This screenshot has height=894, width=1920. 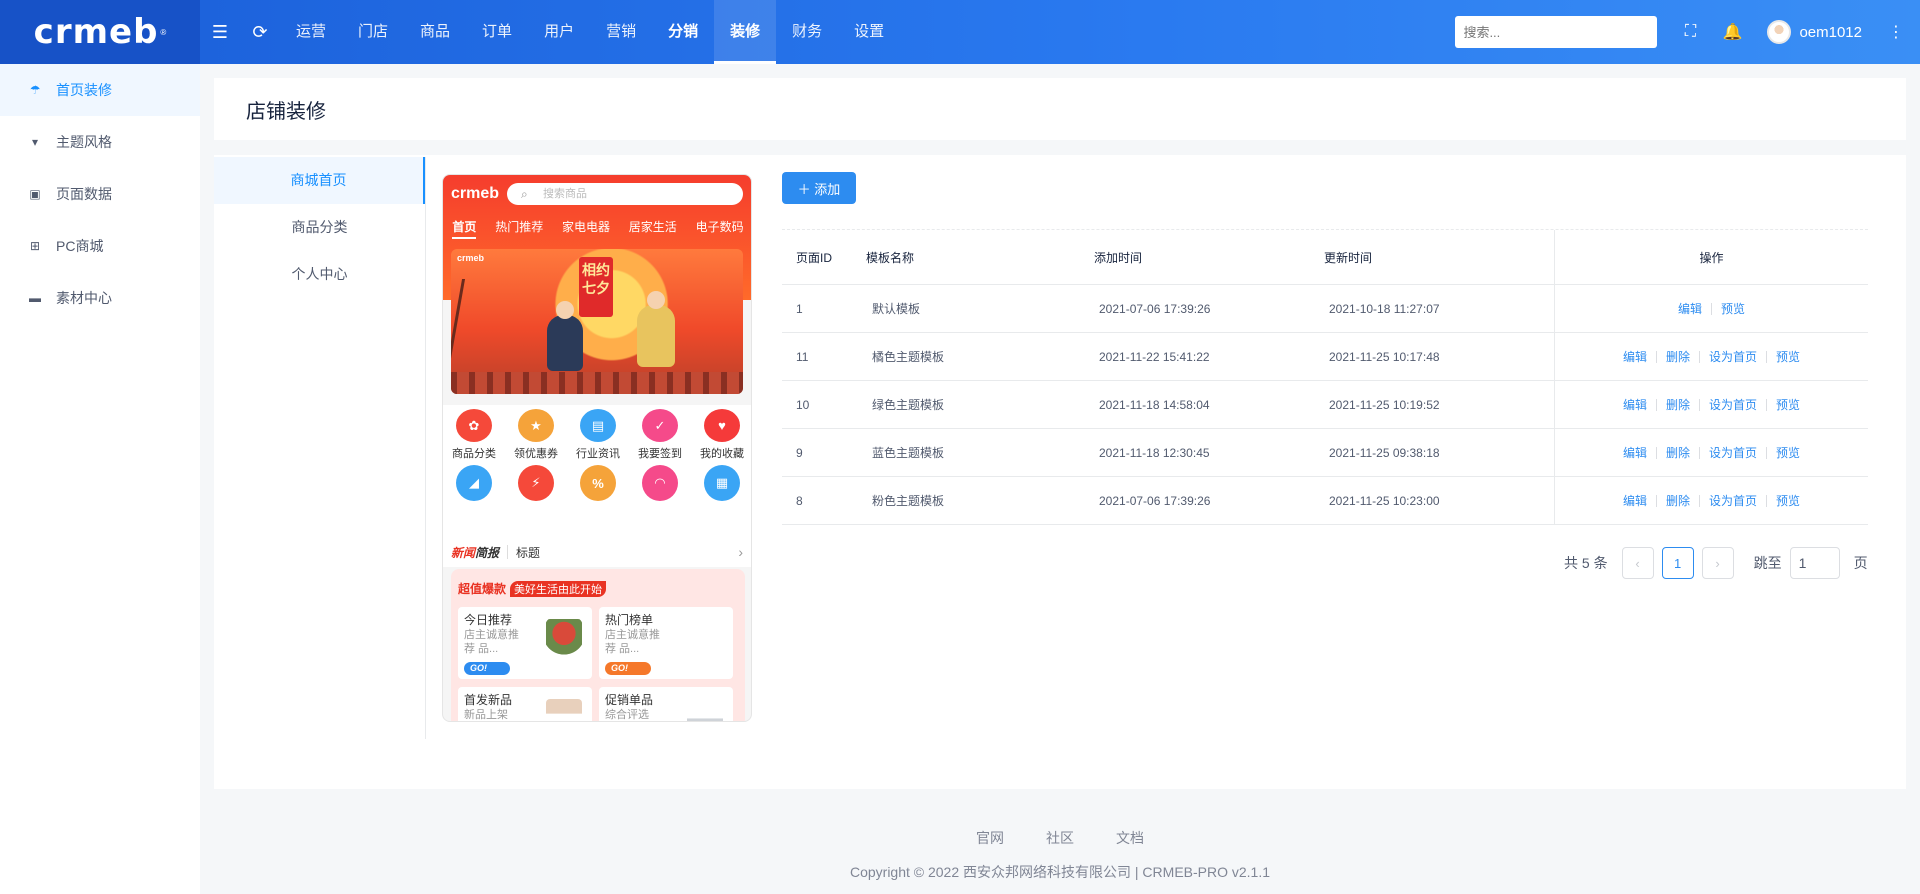 I want to click on topnav-item-settings: 设置, so click(x=869, y=32).